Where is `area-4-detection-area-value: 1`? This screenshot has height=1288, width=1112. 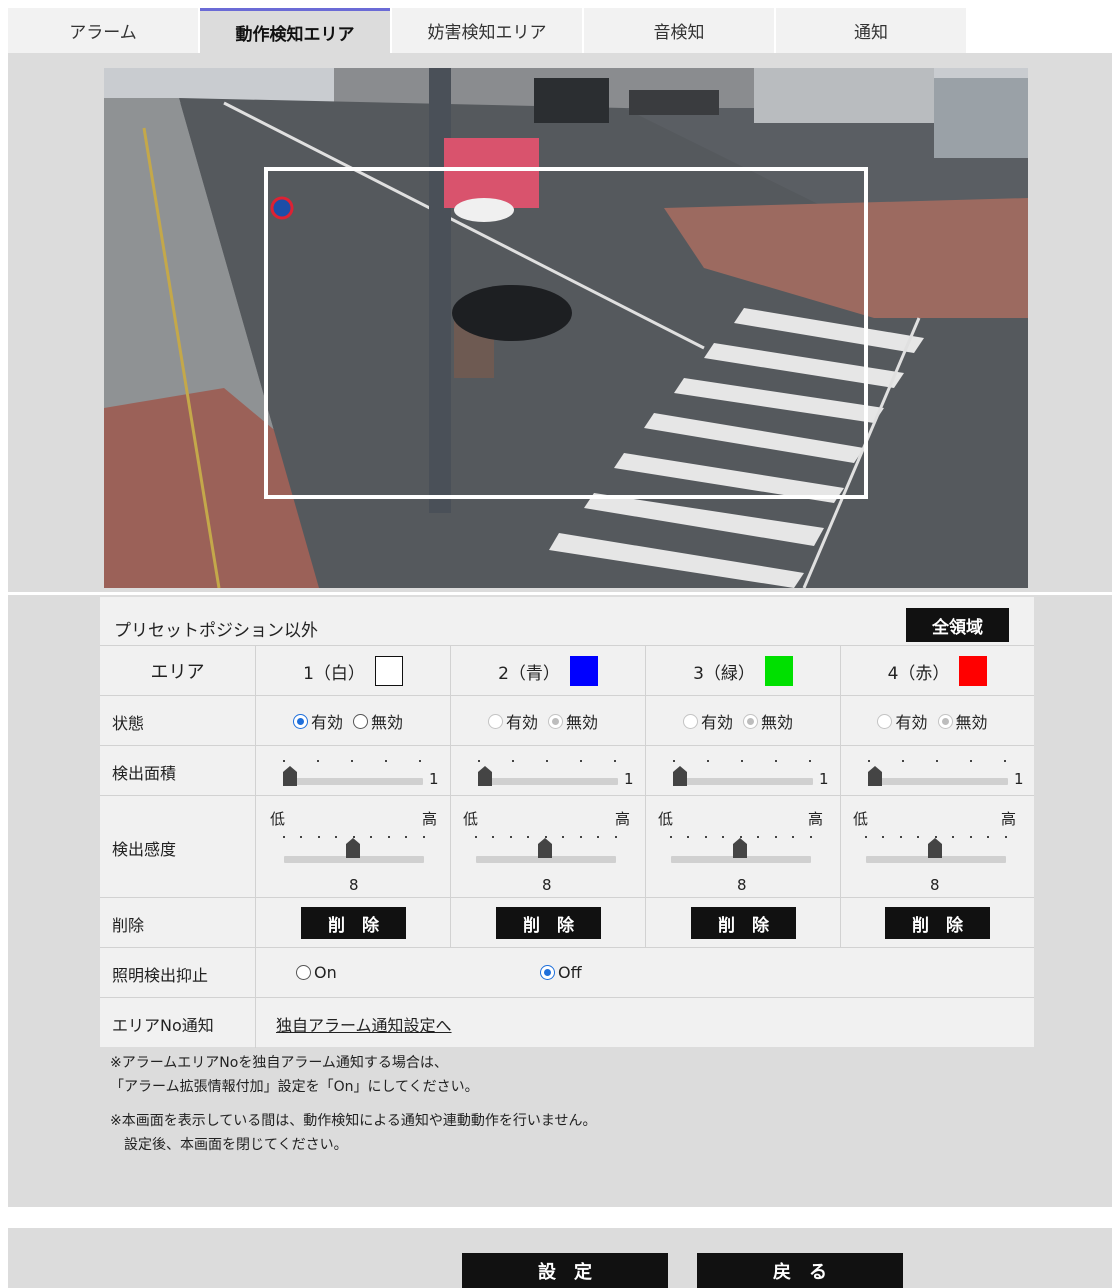
area-4-detection-area-value: 1 is located at coordinates (1019, 779).